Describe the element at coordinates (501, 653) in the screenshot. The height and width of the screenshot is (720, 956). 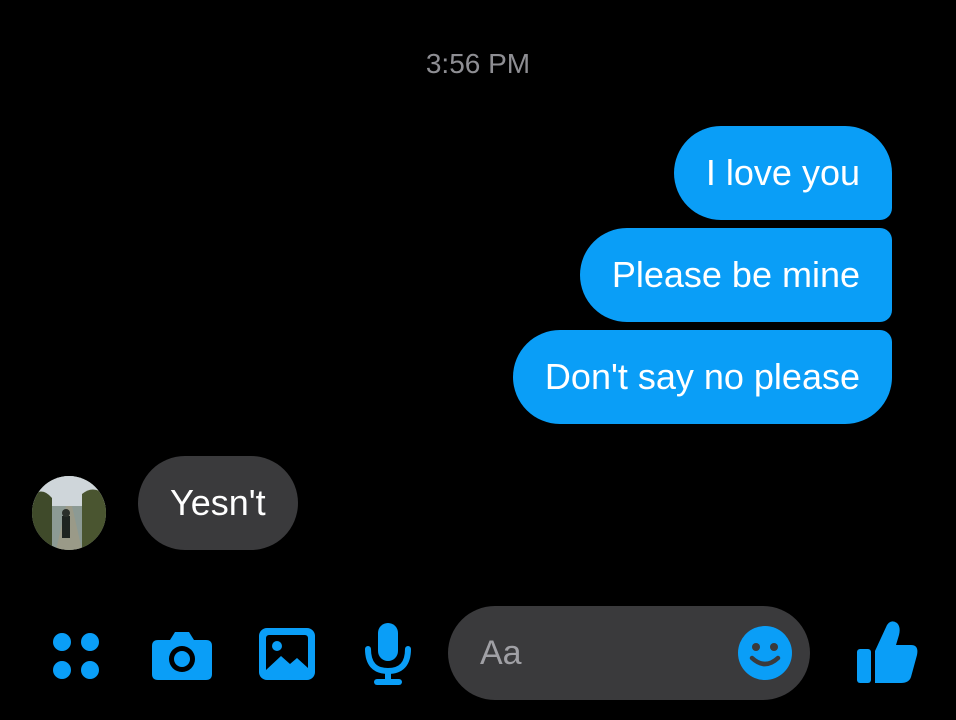
I see `message-input-placeholder: Aa` at that location.